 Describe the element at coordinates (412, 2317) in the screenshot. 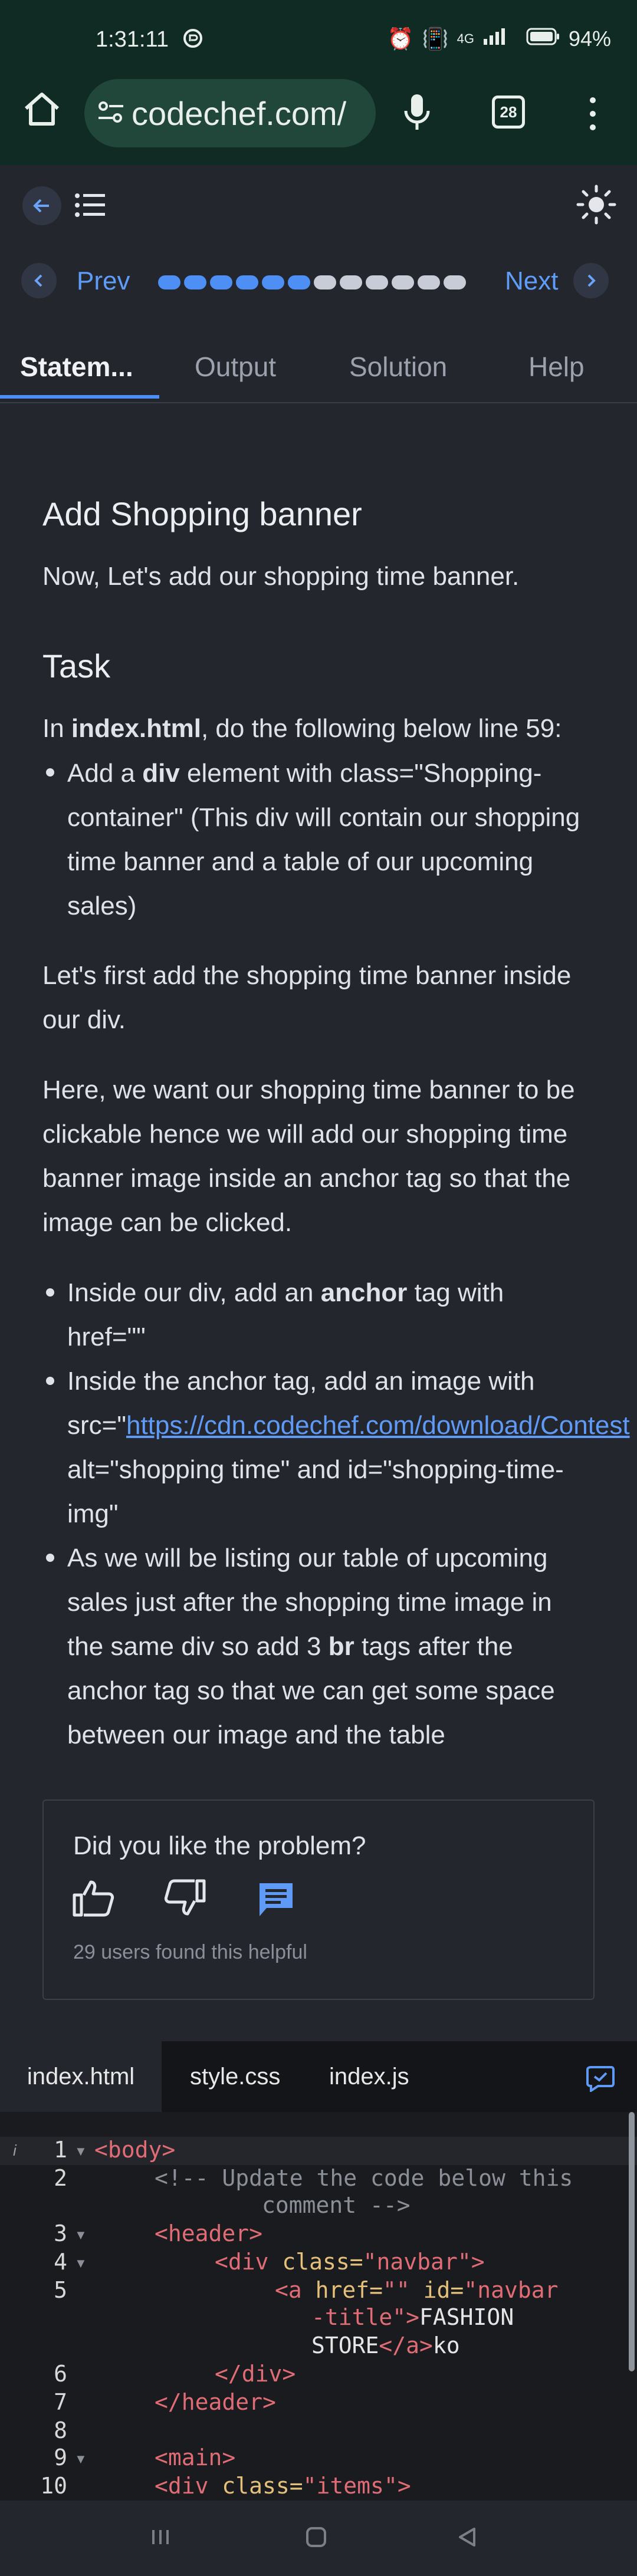

I see `code-line-5-wrap: -title">FASHION` at that location.